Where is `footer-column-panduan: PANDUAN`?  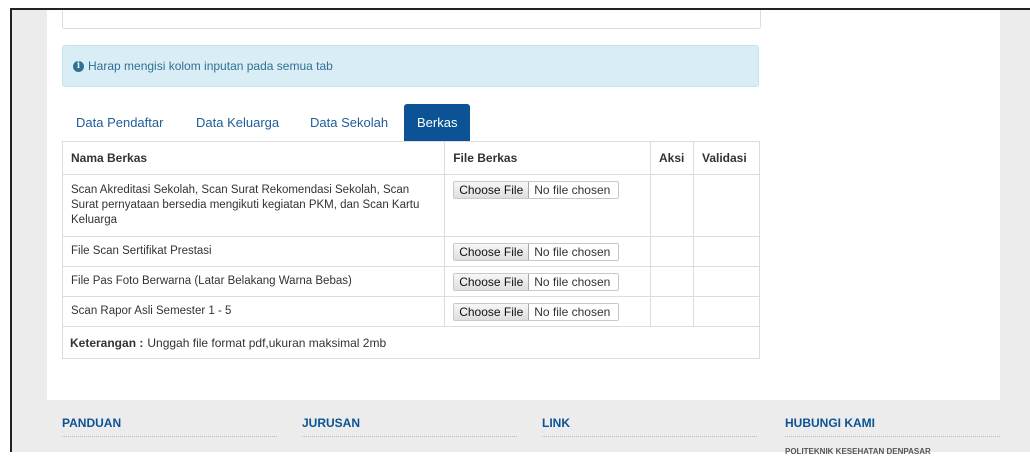
footer-column-panduan: PANDUAN is located at coordinates (169, 426).